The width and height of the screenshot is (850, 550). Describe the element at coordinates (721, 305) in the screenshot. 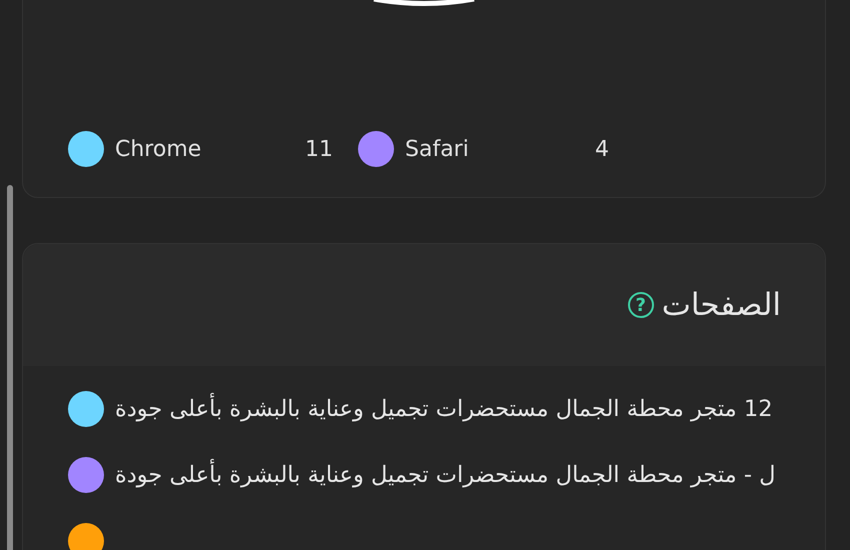

I see `card-title: الصفحات` at that location.